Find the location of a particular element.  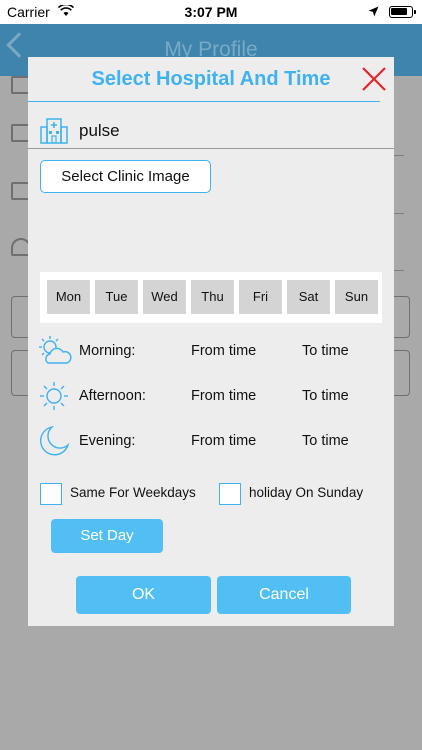

sun-icon is located at coordinates (54, 396).